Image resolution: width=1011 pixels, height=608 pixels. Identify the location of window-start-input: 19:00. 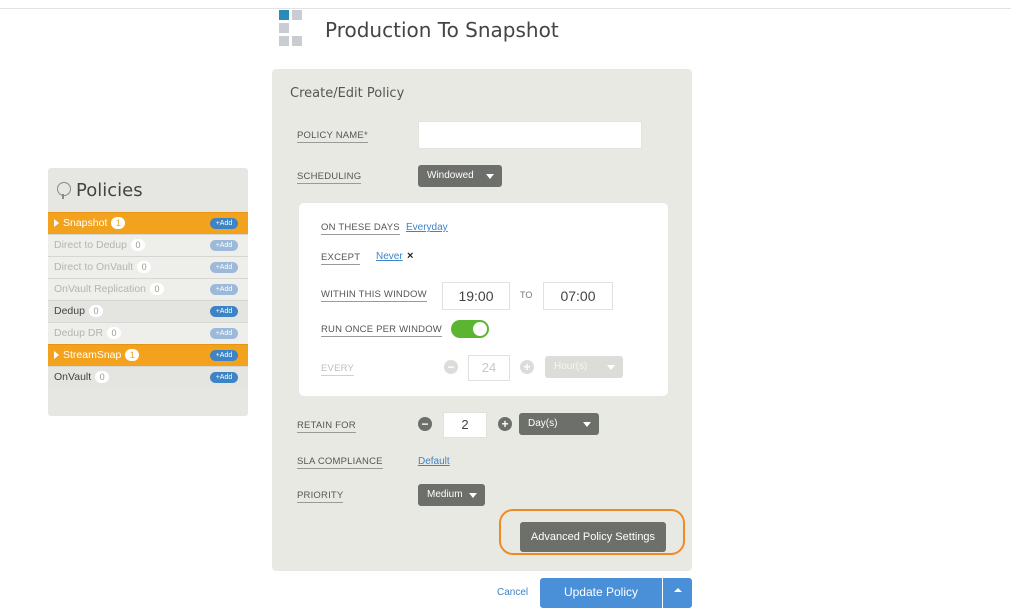
(476, 296).